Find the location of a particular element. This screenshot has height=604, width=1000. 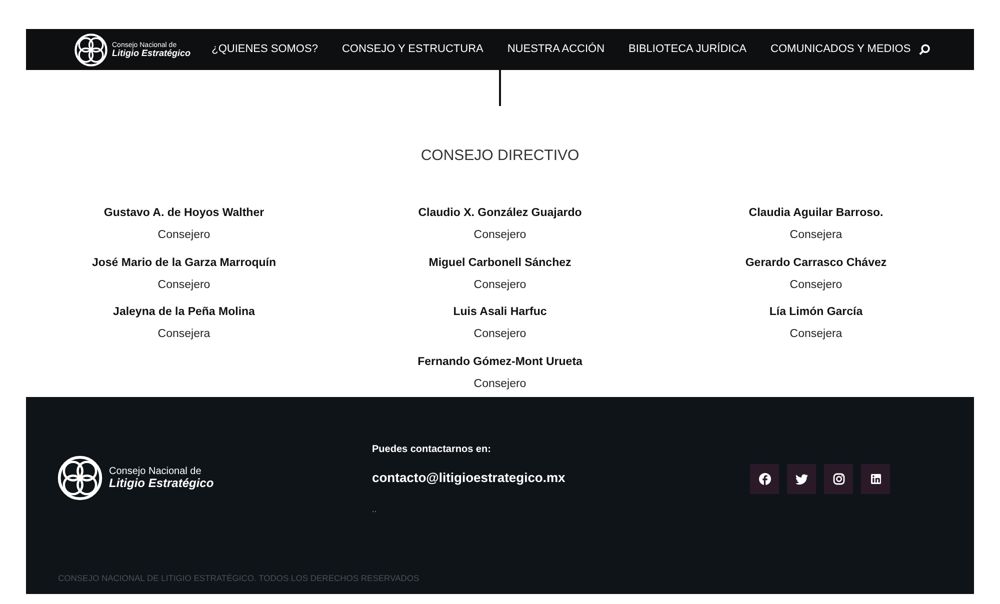

logo-subtitle: Consejo Nacional de is located at coordinates (155, 472).